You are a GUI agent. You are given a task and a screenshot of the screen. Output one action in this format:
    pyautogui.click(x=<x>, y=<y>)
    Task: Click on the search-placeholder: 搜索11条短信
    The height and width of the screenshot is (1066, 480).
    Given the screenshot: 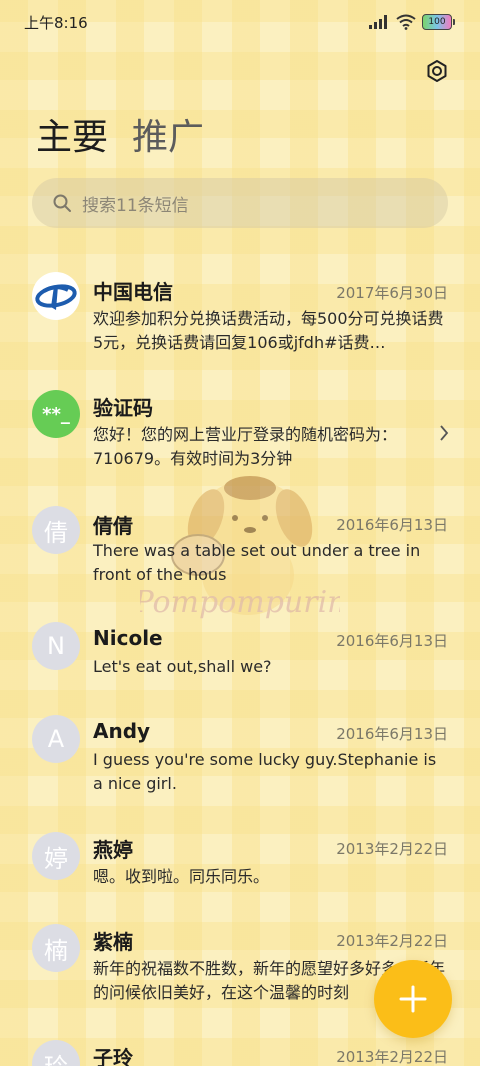 What is the action you would take?
    pyautogui.click(x=135, y=205)
    